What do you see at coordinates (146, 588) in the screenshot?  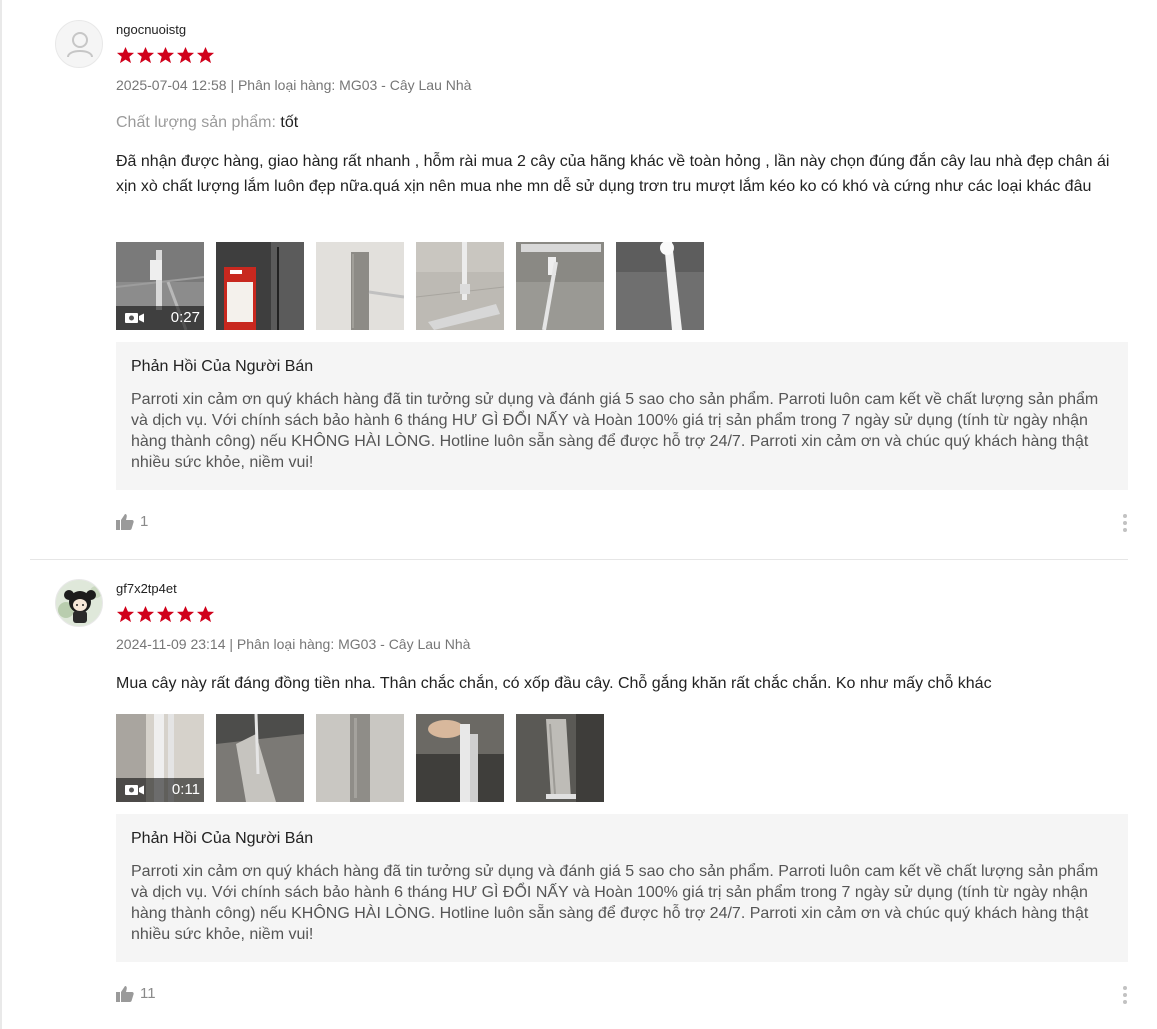 I see `review-username: gf7x2tp4et` at bounding box center [146, 588].